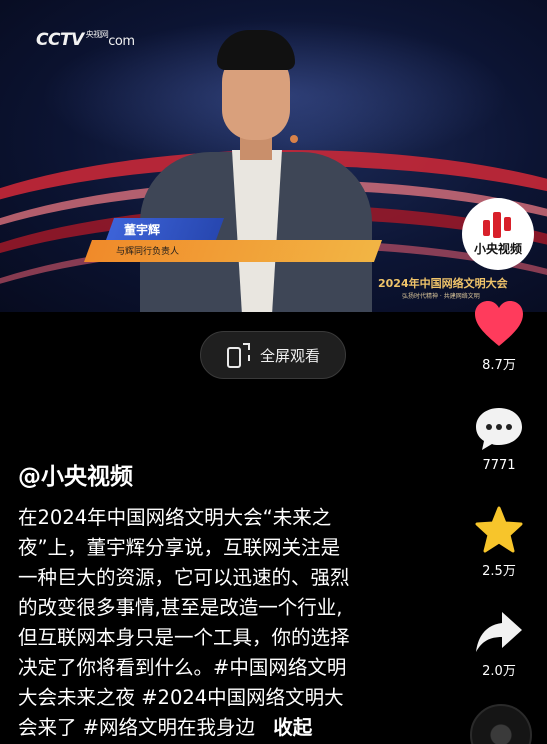 Image resolution: width=547 pixels, height=744 pixels. What do you see at coordinates (137, 727) in the screenshot?
I see `caption-line: 会来了 #网络文明在我身边` at bounding box center [137, 727].